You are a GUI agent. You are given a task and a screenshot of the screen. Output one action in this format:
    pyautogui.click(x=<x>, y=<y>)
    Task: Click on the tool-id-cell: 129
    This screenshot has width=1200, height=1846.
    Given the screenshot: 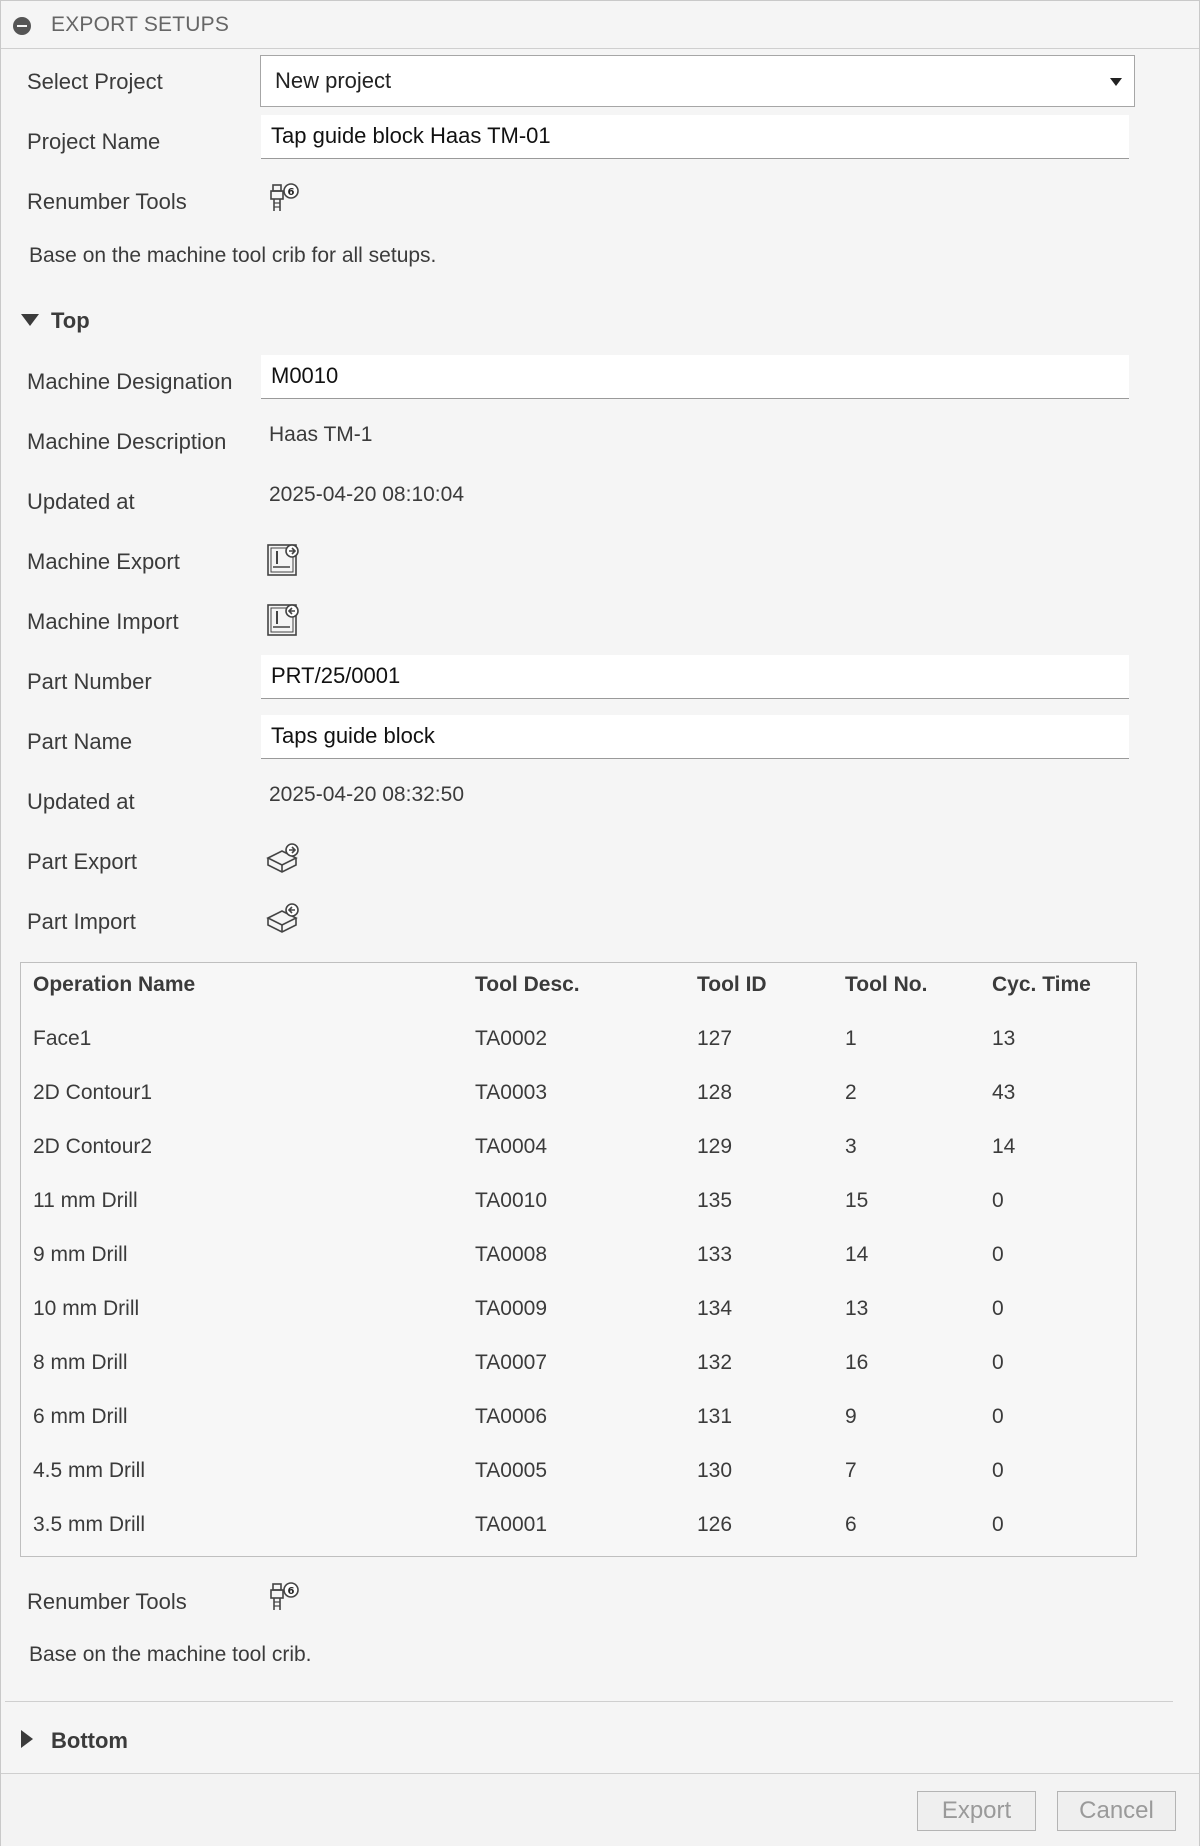 What is the action you would take?
    pyautogui.click(x=715, y=1146)
    